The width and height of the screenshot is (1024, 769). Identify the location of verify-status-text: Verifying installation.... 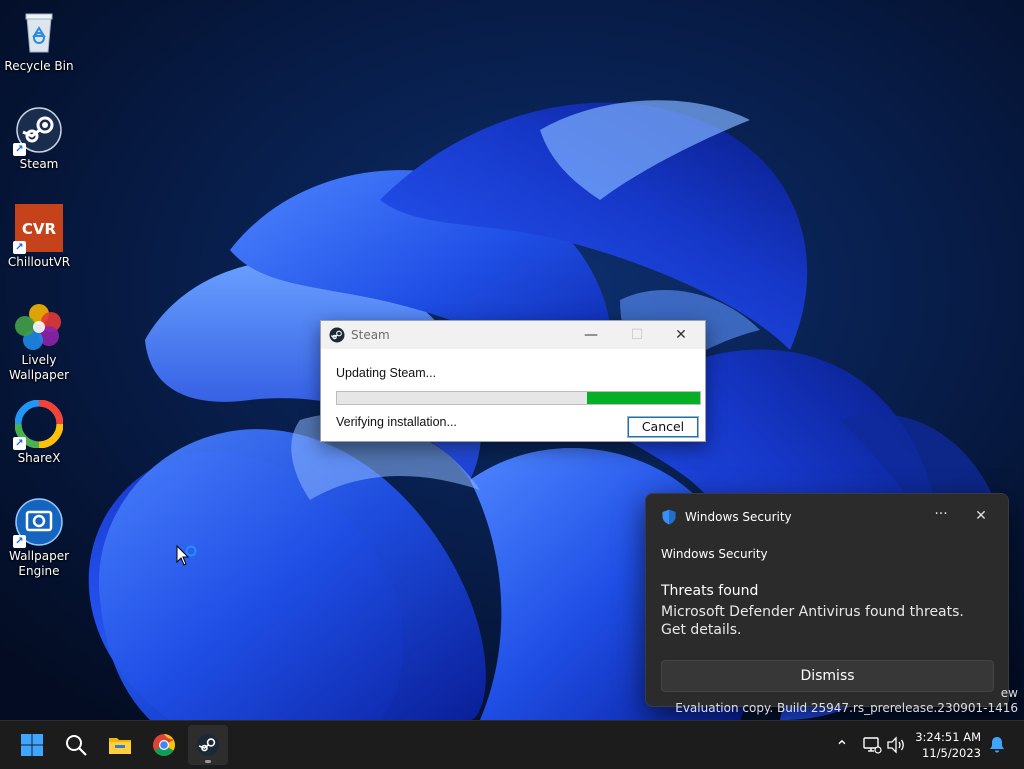
(396, 422).